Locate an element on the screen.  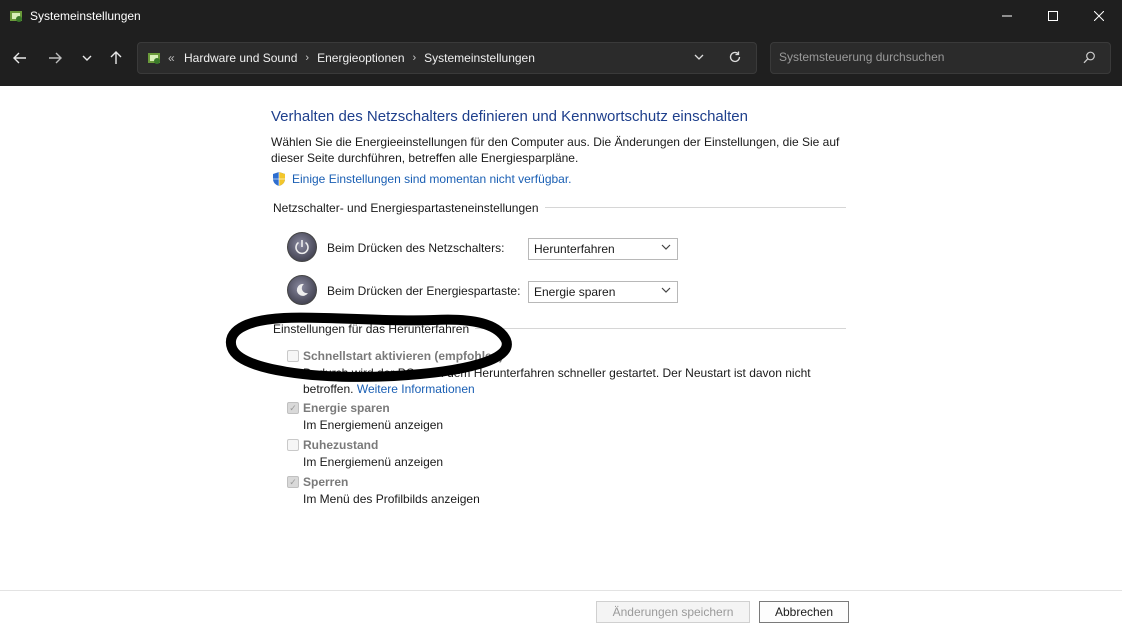
forward-button is located at coordinates (55, 58).